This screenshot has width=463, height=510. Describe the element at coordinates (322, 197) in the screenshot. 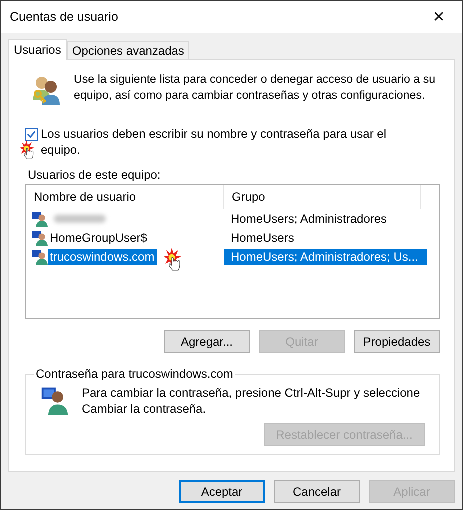

I see `column-header: Grupo` at that location.